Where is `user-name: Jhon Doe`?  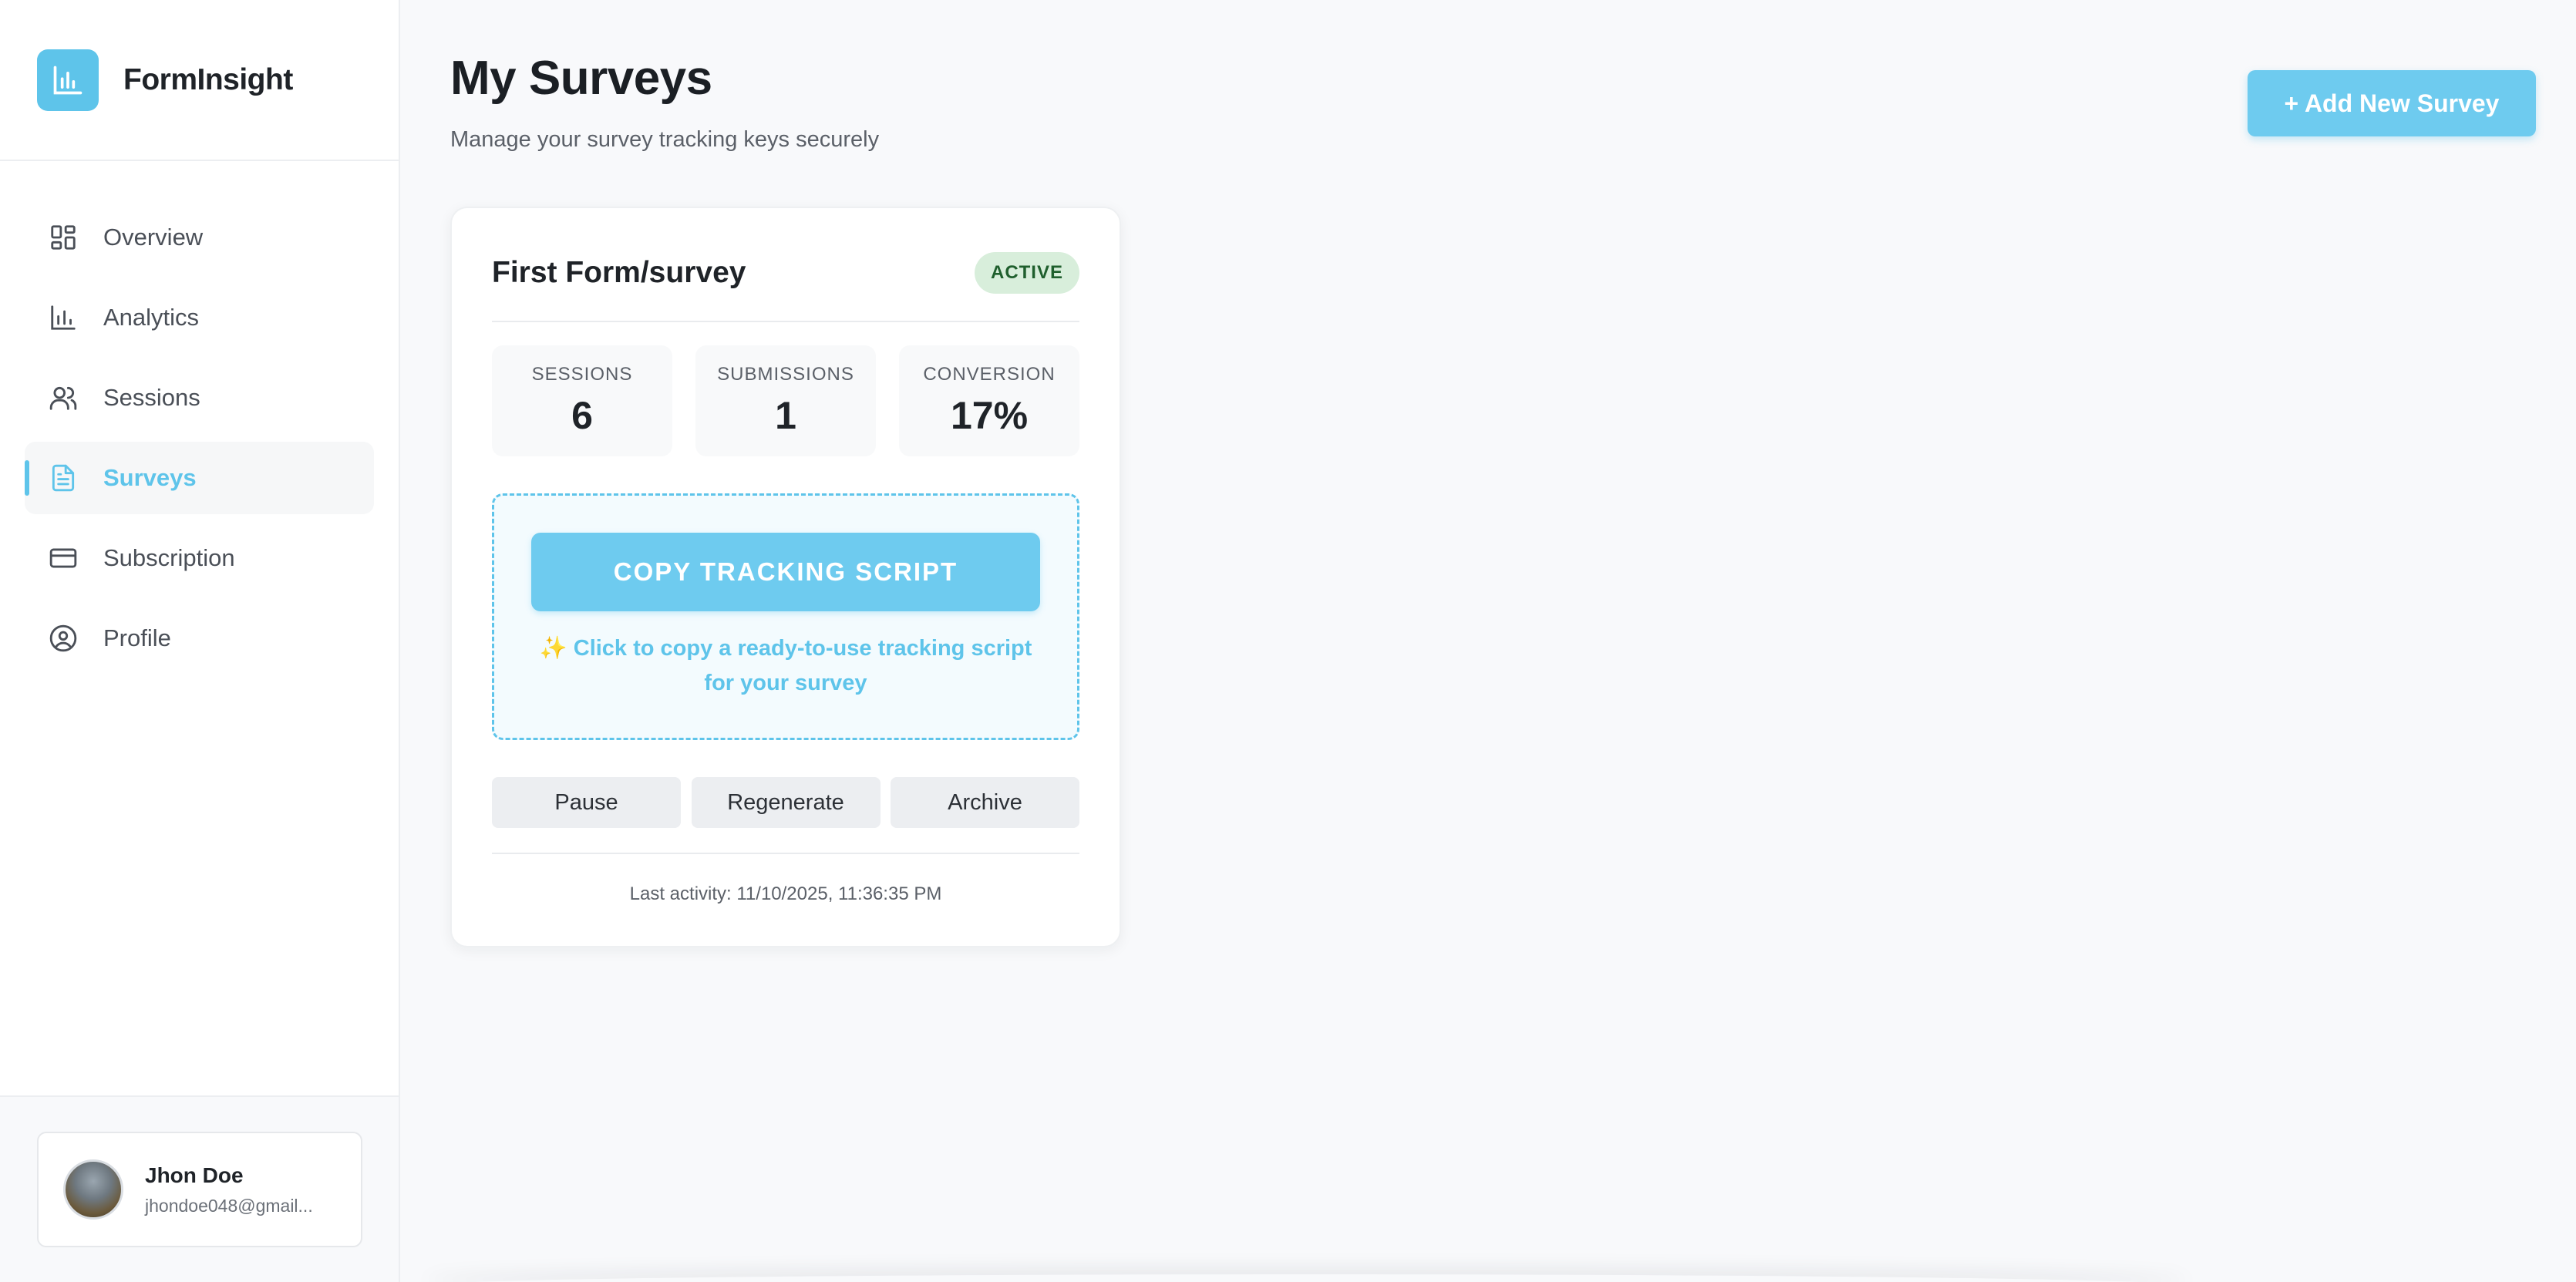 user-name: Jhon Doe is located at coordinates (194, 1175).